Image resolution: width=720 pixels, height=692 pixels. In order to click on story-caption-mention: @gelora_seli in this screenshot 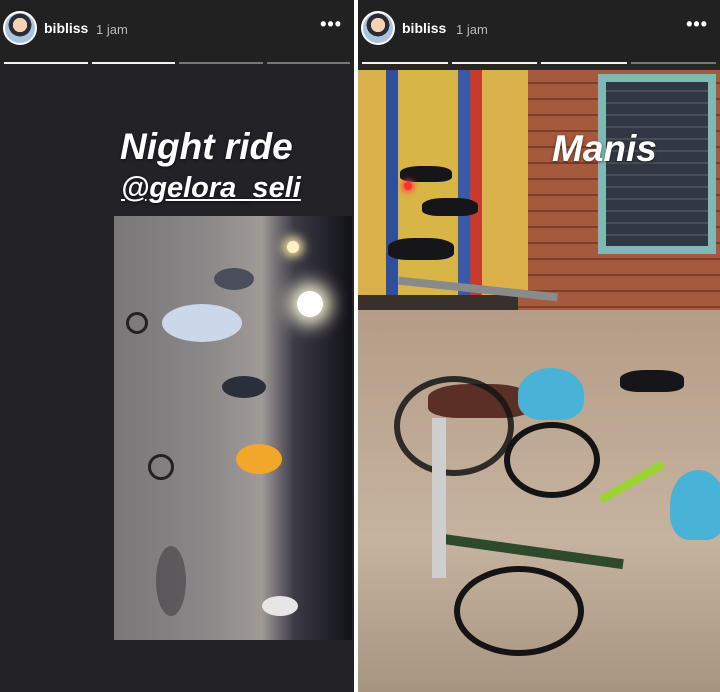, I will do `click(211, 188)`.